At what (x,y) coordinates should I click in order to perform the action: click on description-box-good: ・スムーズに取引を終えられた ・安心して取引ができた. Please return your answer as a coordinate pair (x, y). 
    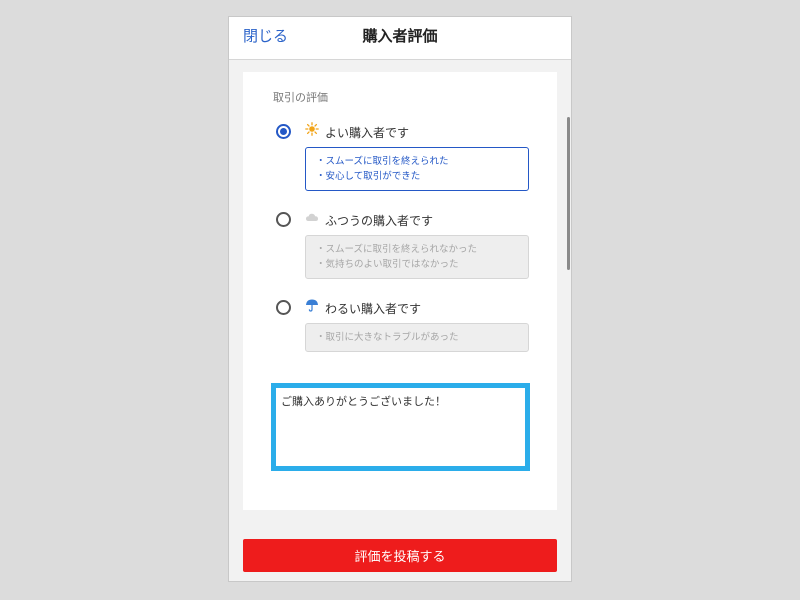
    Looking at the image, I should click on (417, 169).